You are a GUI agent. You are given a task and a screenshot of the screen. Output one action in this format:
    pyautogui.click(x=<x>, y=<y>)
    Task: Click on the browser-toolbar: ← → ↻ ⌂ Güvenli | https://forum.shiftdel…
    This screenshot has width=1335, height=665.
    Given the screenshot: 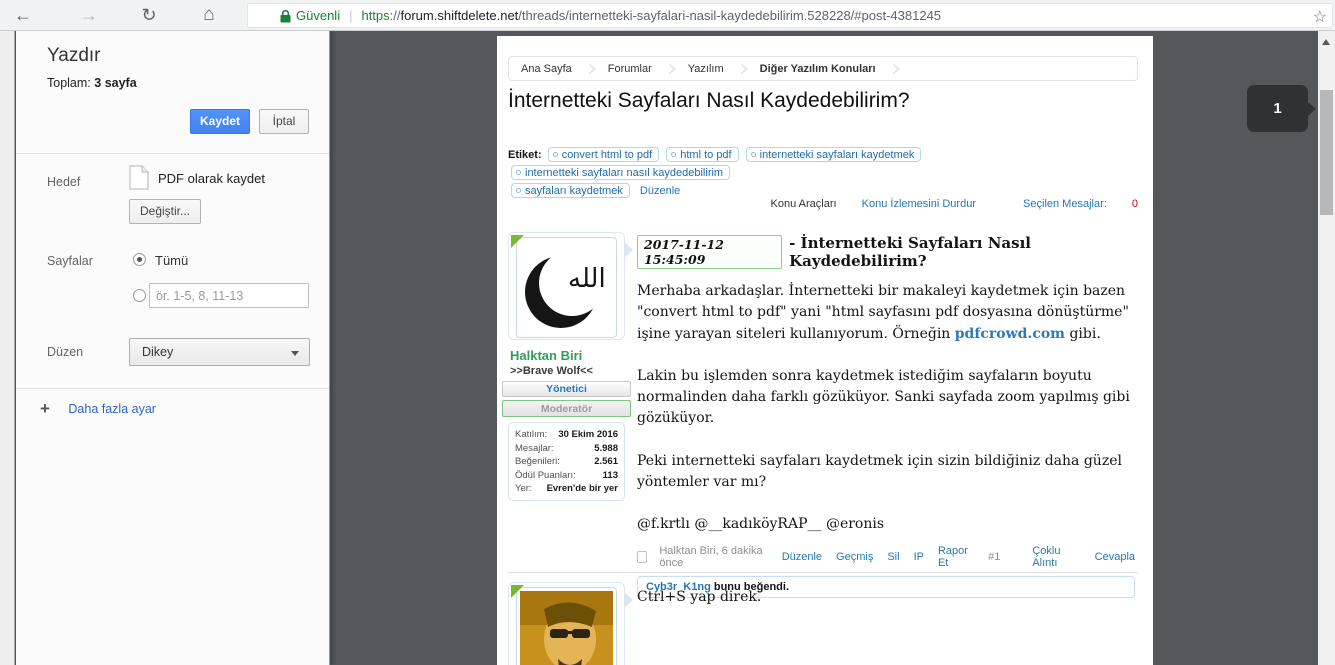 What is the action you would take?
    pyautogui.click(x=667, y=15)
    